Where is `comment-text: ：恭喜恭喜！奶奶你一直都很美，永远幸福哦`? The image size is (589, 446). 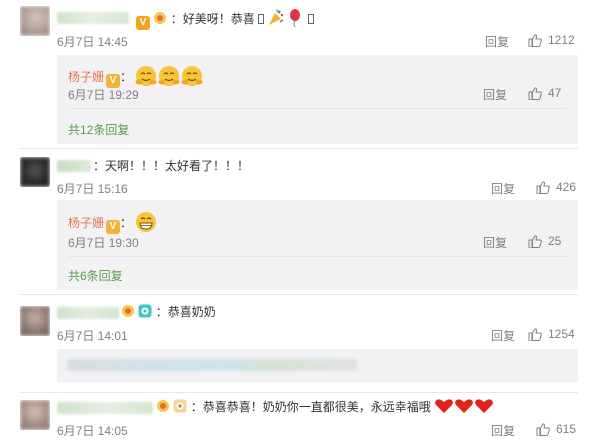
comment-text: ：恭喜恭喜！奶奶你一直都很美，永远幸福哦 is located at coordinates (310, 407).